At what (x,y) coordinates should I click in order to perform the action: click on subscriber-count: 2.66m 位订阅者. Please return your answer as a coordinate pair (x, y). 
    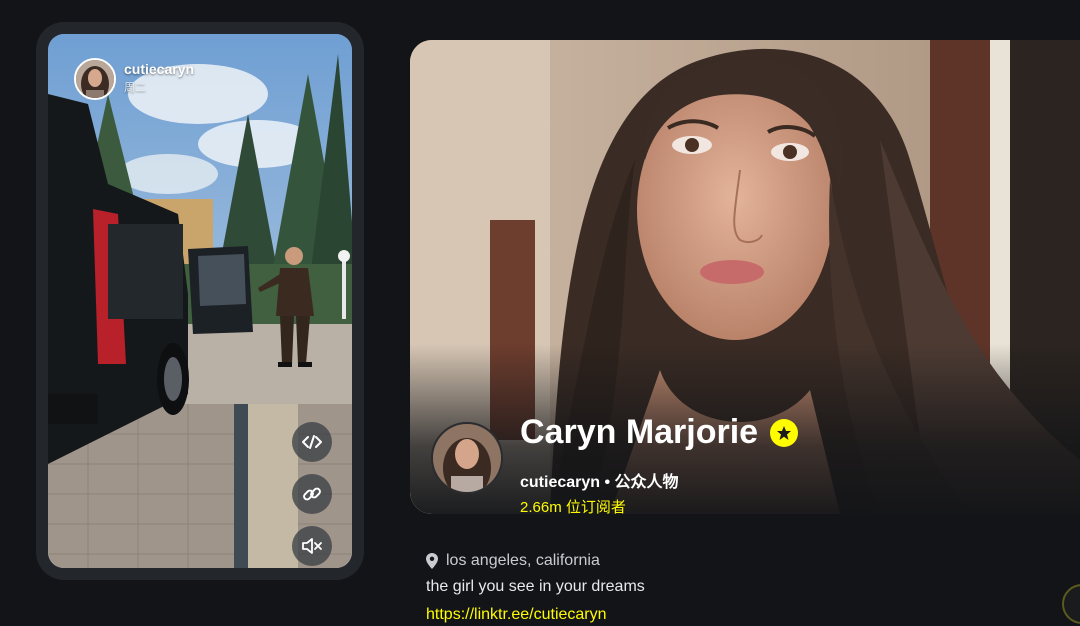
    Looking at the image, I should click on (573, 507).